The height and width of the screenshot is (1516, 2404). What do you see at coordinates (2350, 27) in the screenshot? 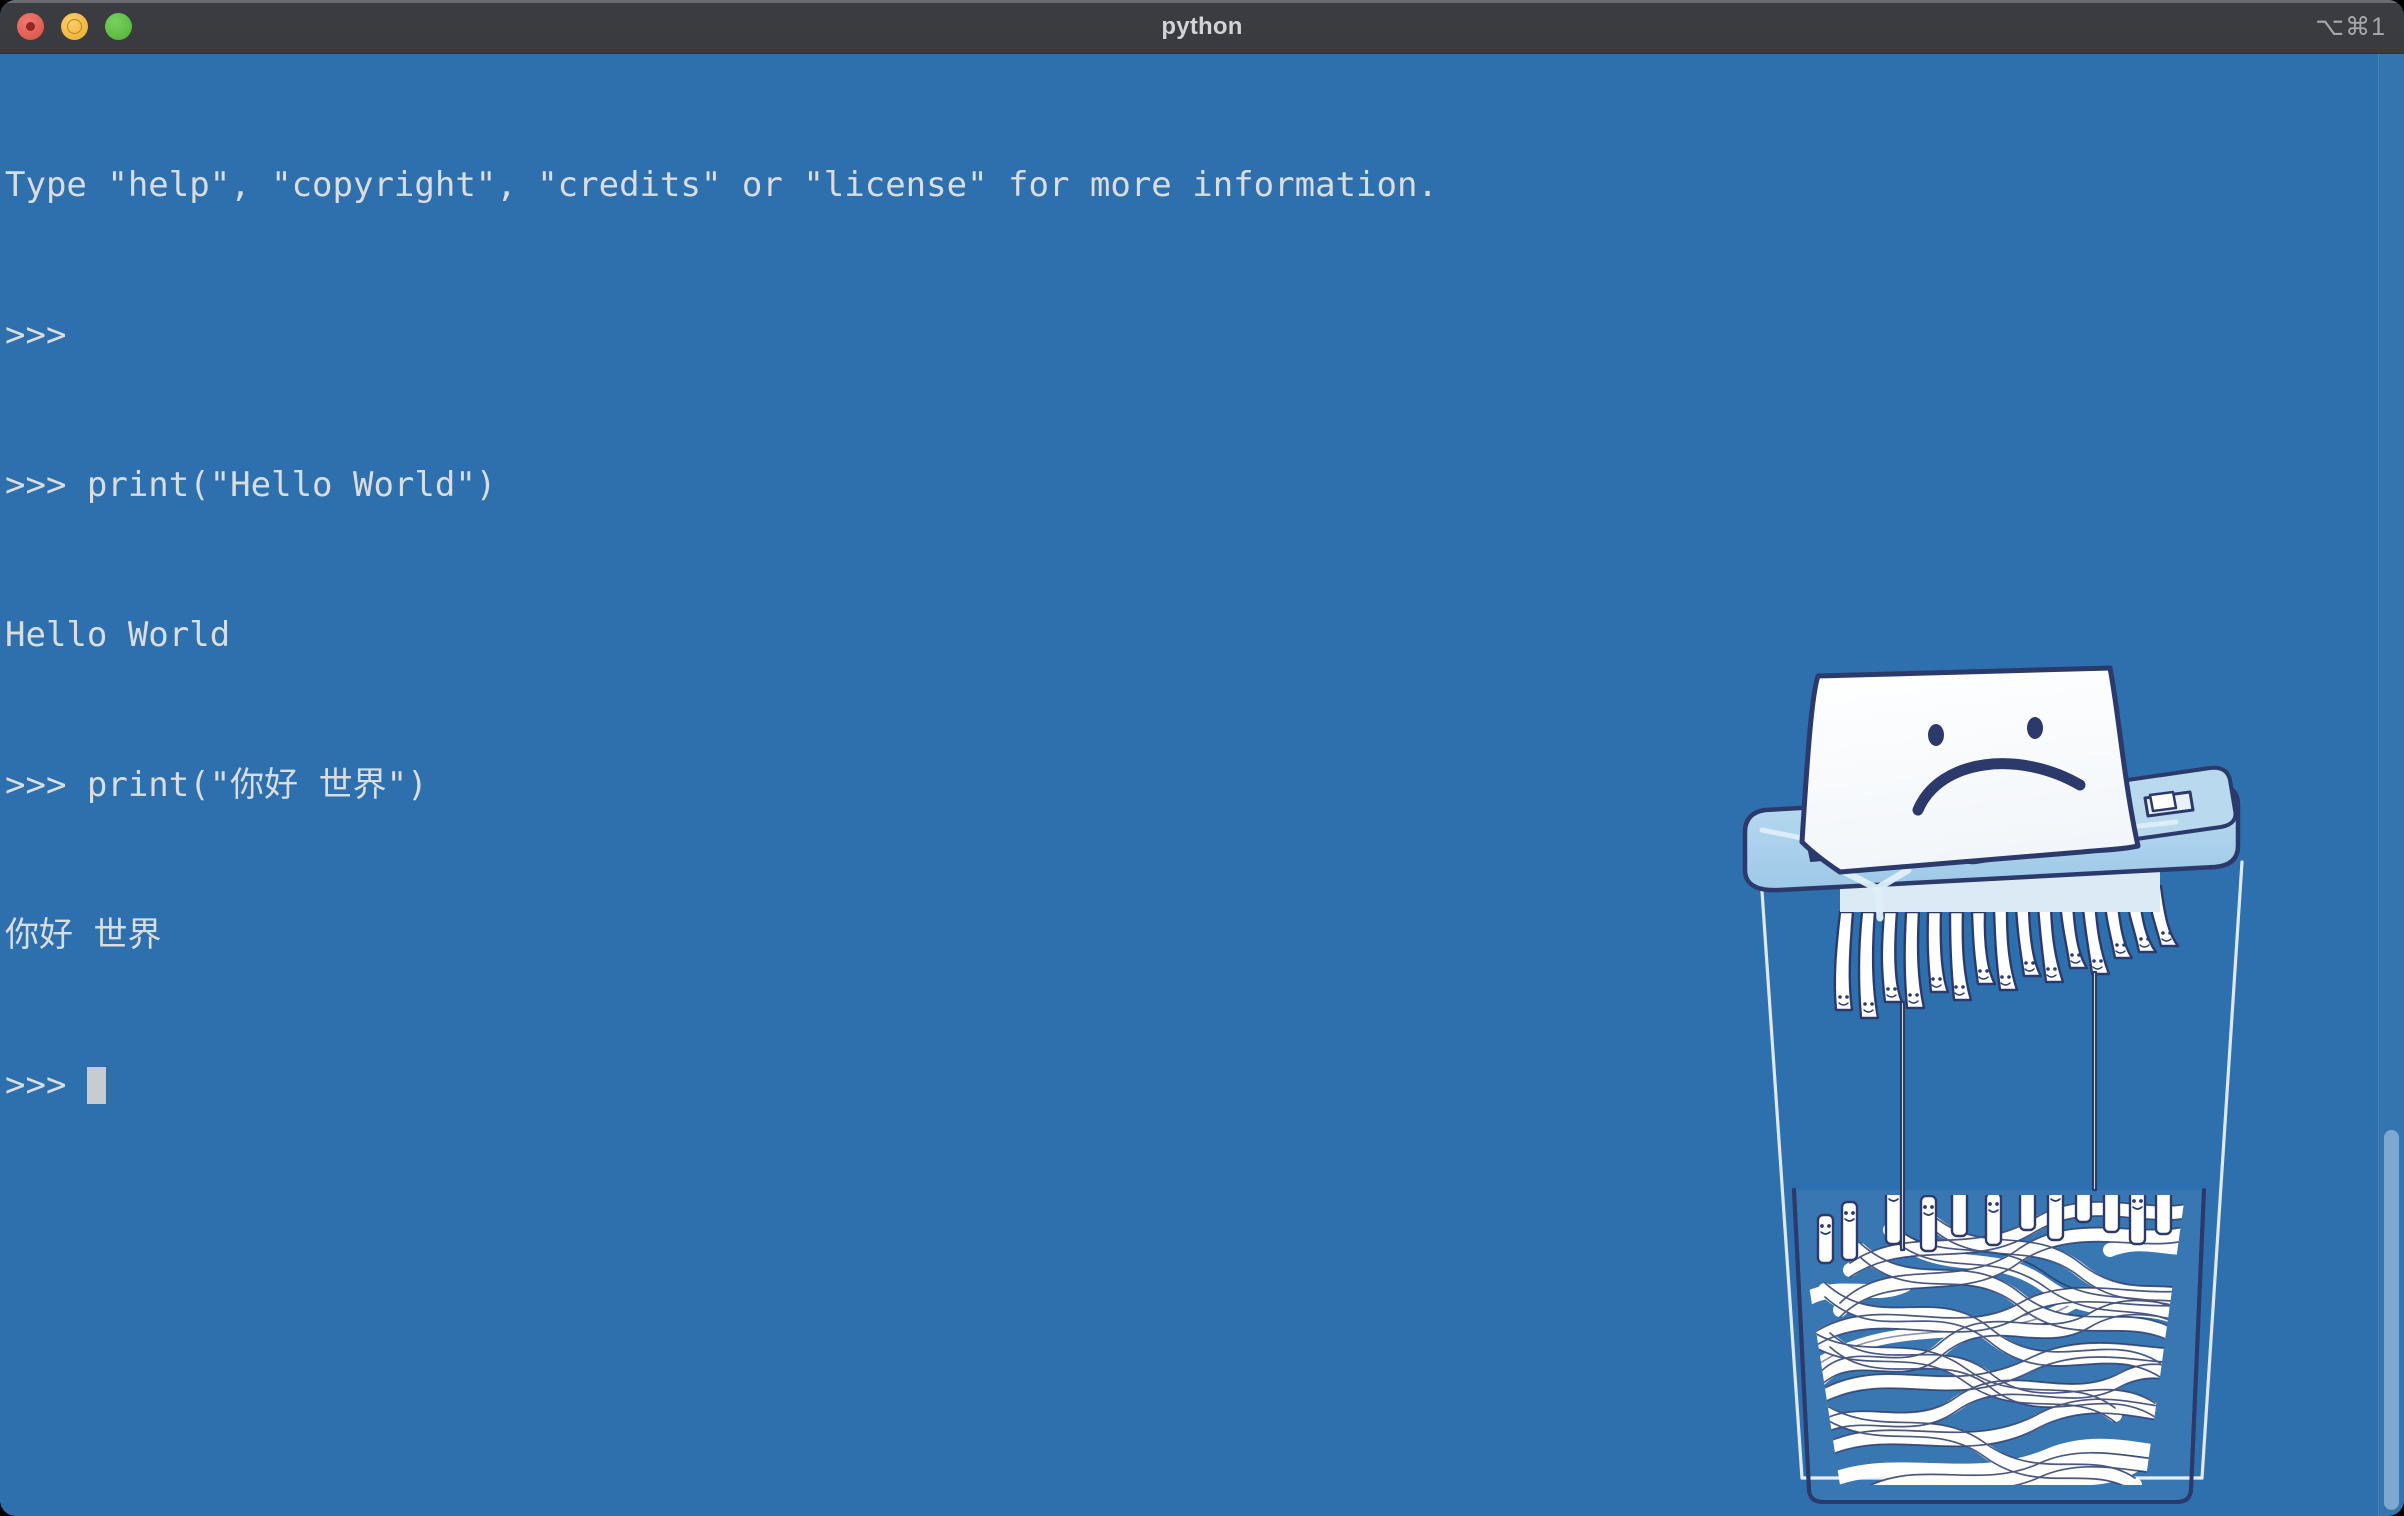
I see `keyboard-shortcut-hint: ⌥⌘1` at bounding box center [2350, 27].